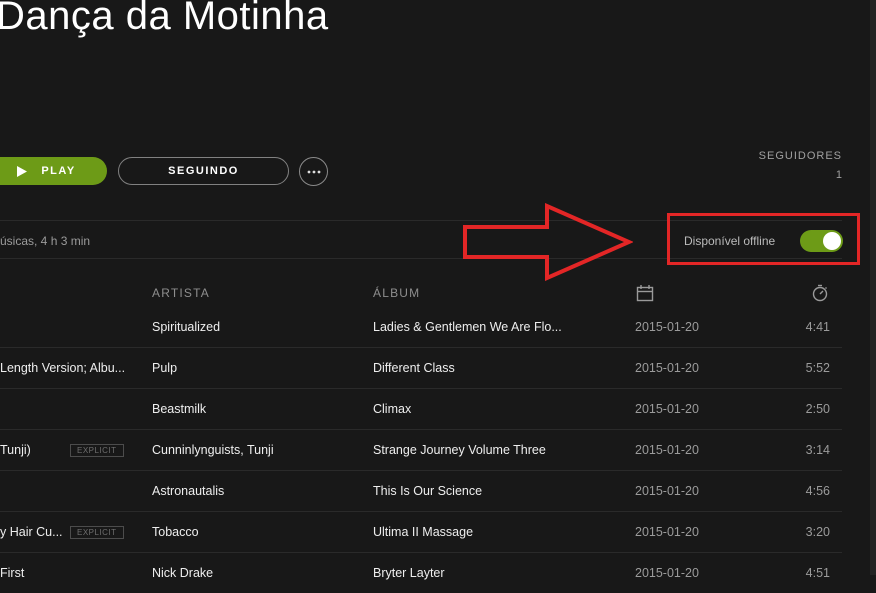  I want to click on track-title: First, so click(12, 573).